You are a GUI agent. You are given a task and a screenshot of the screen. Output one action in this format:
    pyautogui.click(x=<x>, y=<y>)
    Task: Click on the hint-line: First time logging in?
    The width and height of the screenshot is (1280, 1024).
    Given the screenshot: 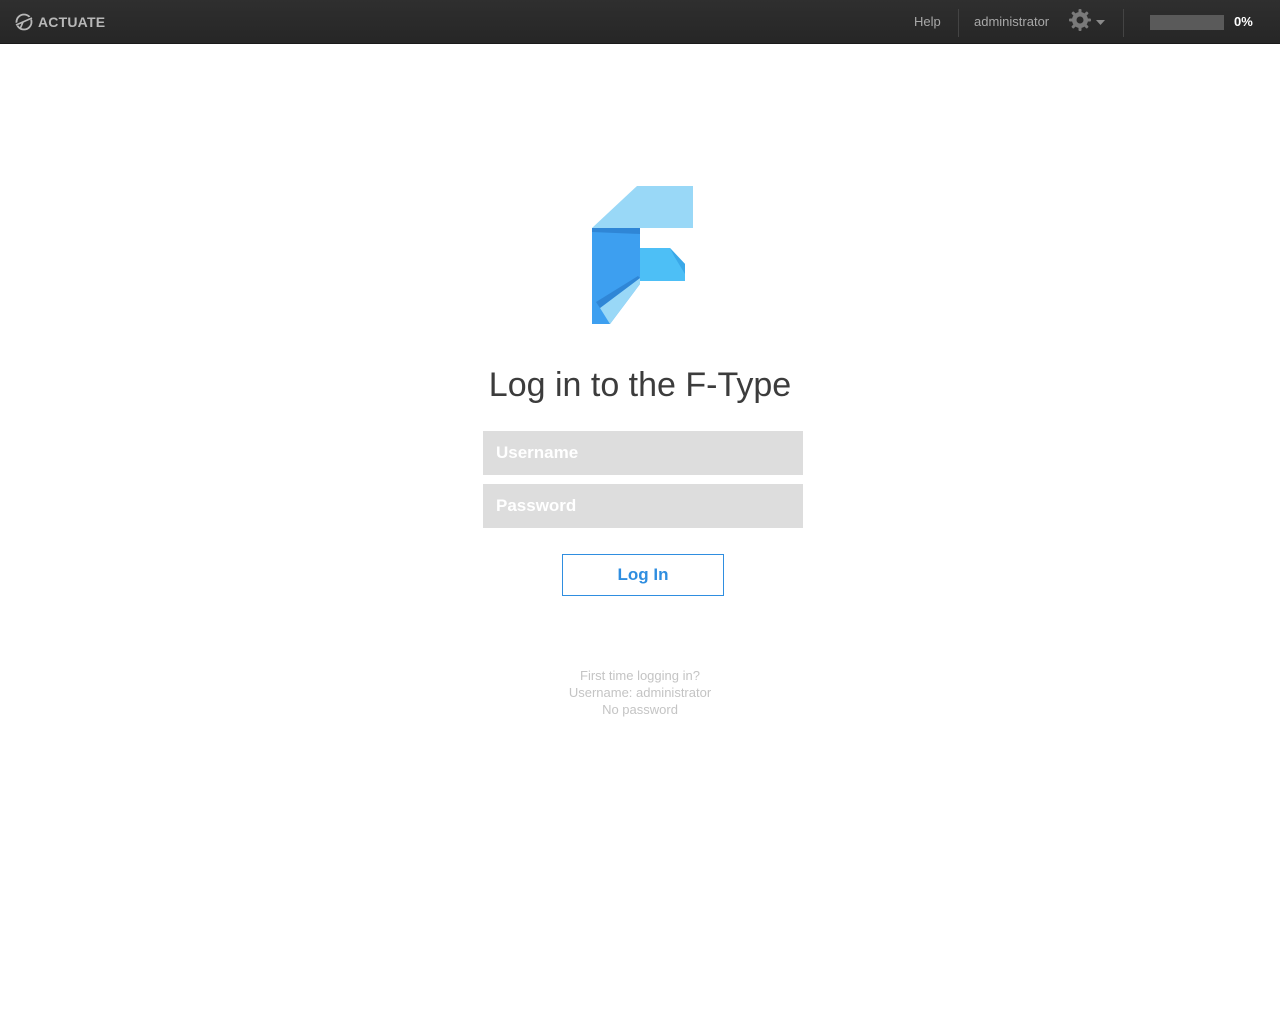 What is the action you would take?
    pyautogui.click(x=640, y=675)
    